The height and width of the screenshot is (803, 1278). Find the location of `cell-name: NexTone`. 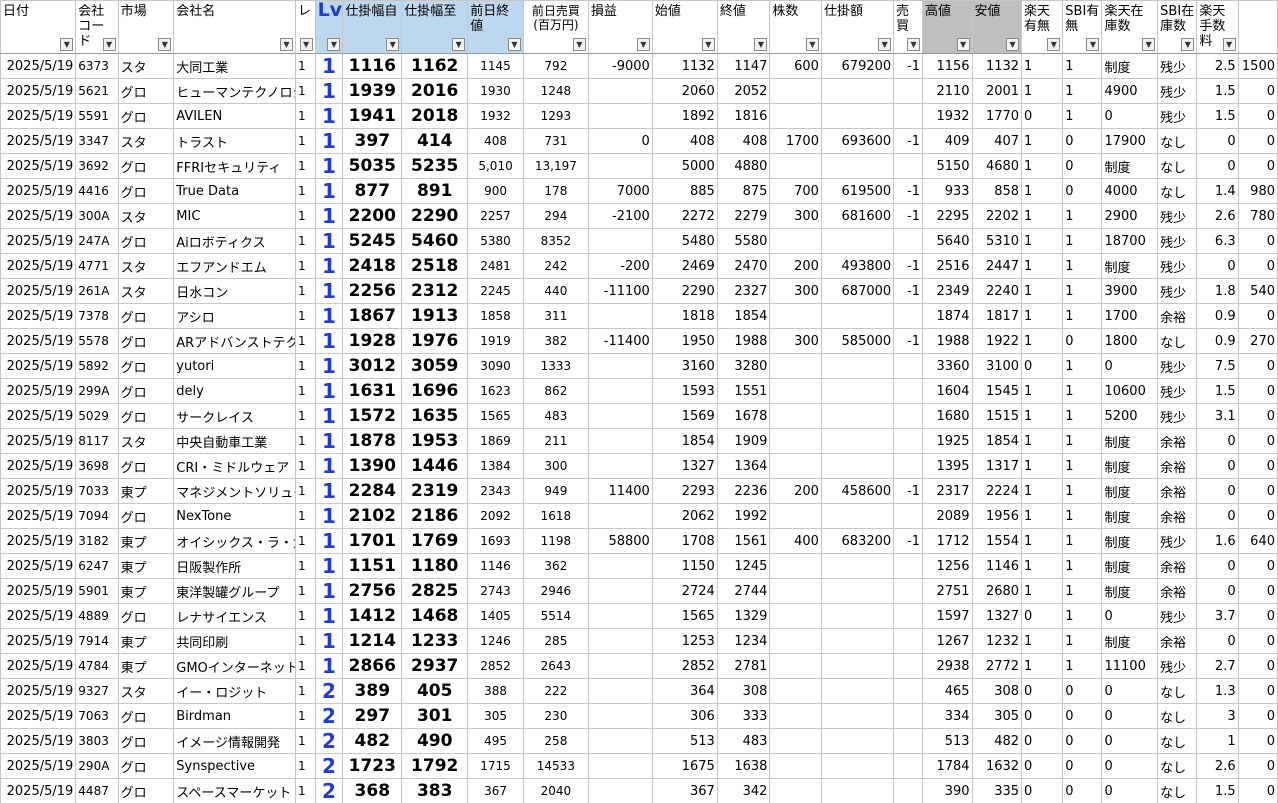

cell-name: NexTone is located at coordinates (234, 516).